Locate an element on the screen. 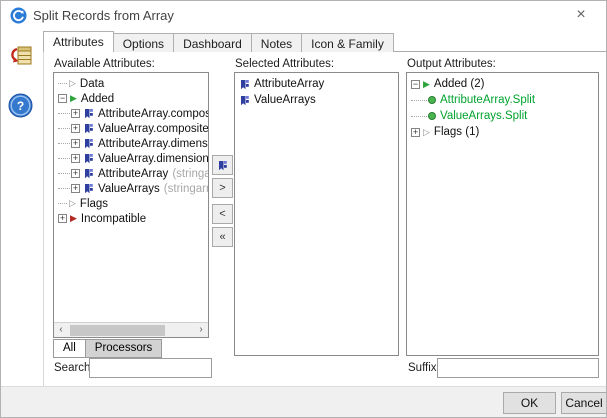 The height and width of the screenshot is (418, 607). tree-item-data: ▷ Data is located at coordinates (131, 83).